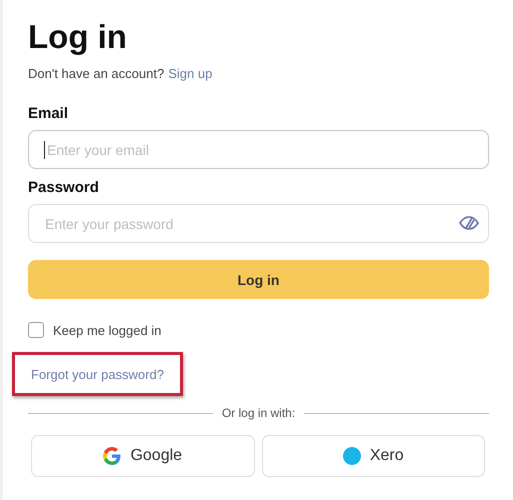  I want to click on eye-slash-icon, so click(469, 223).